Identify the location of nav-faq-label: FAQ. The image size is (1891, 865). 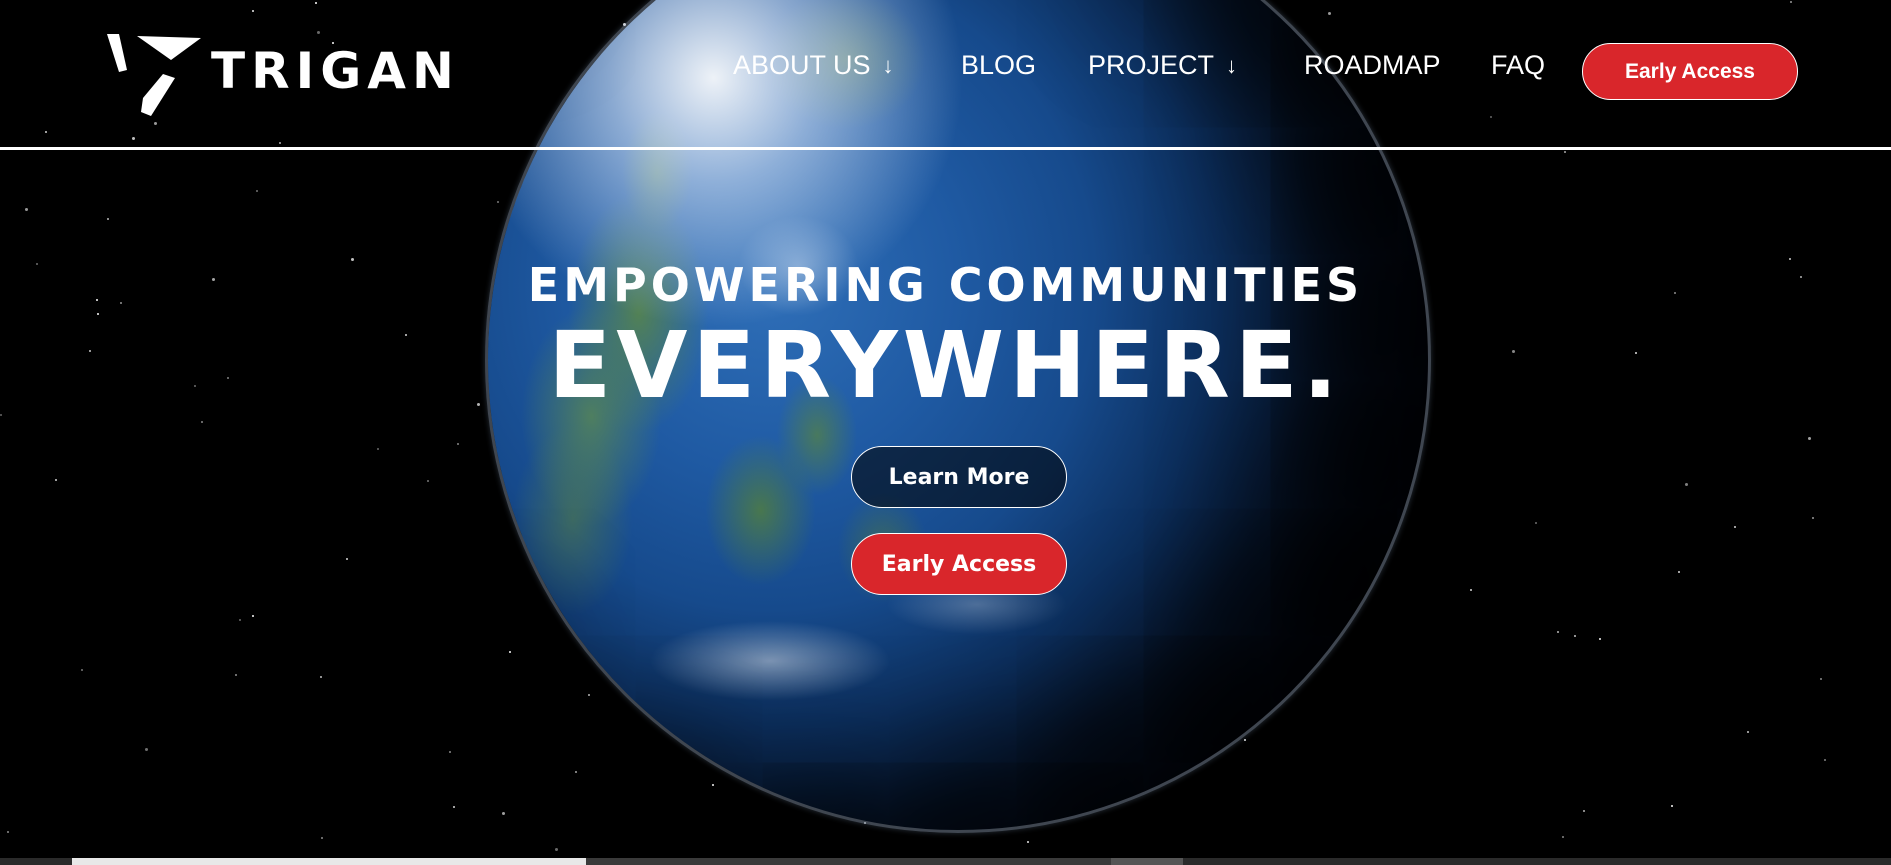
(1518, 65).